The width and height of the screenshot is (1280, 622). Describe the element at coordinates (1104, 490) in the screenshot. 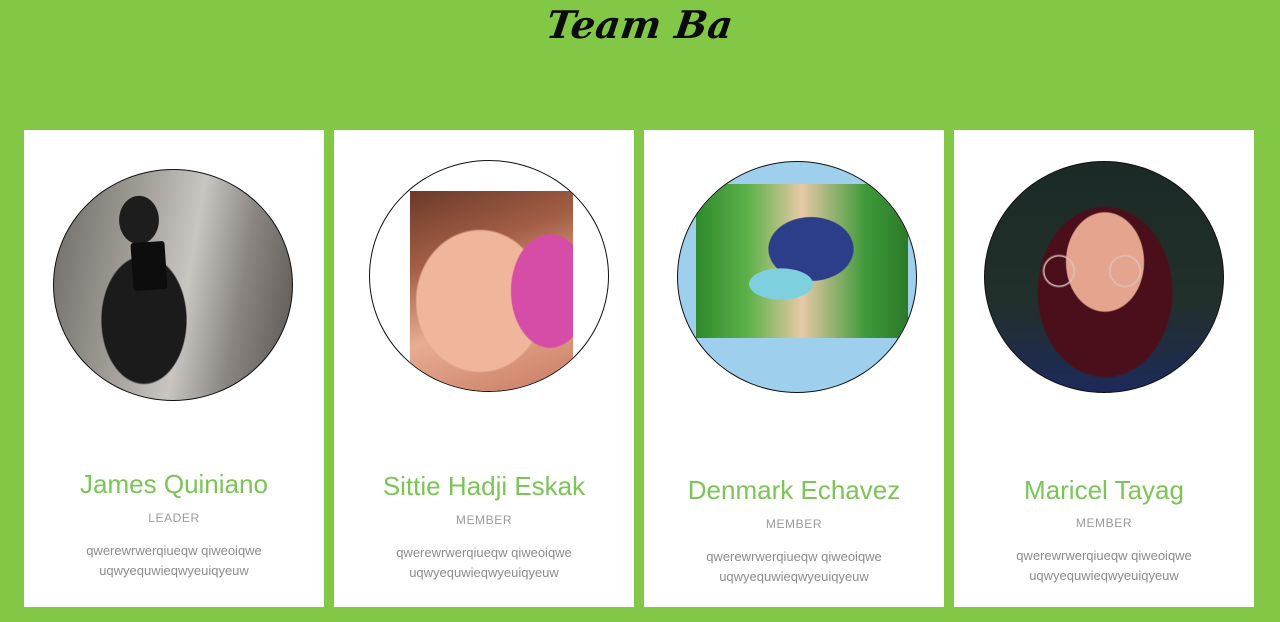

I see `member-name: Maricel Tayag` at that location.